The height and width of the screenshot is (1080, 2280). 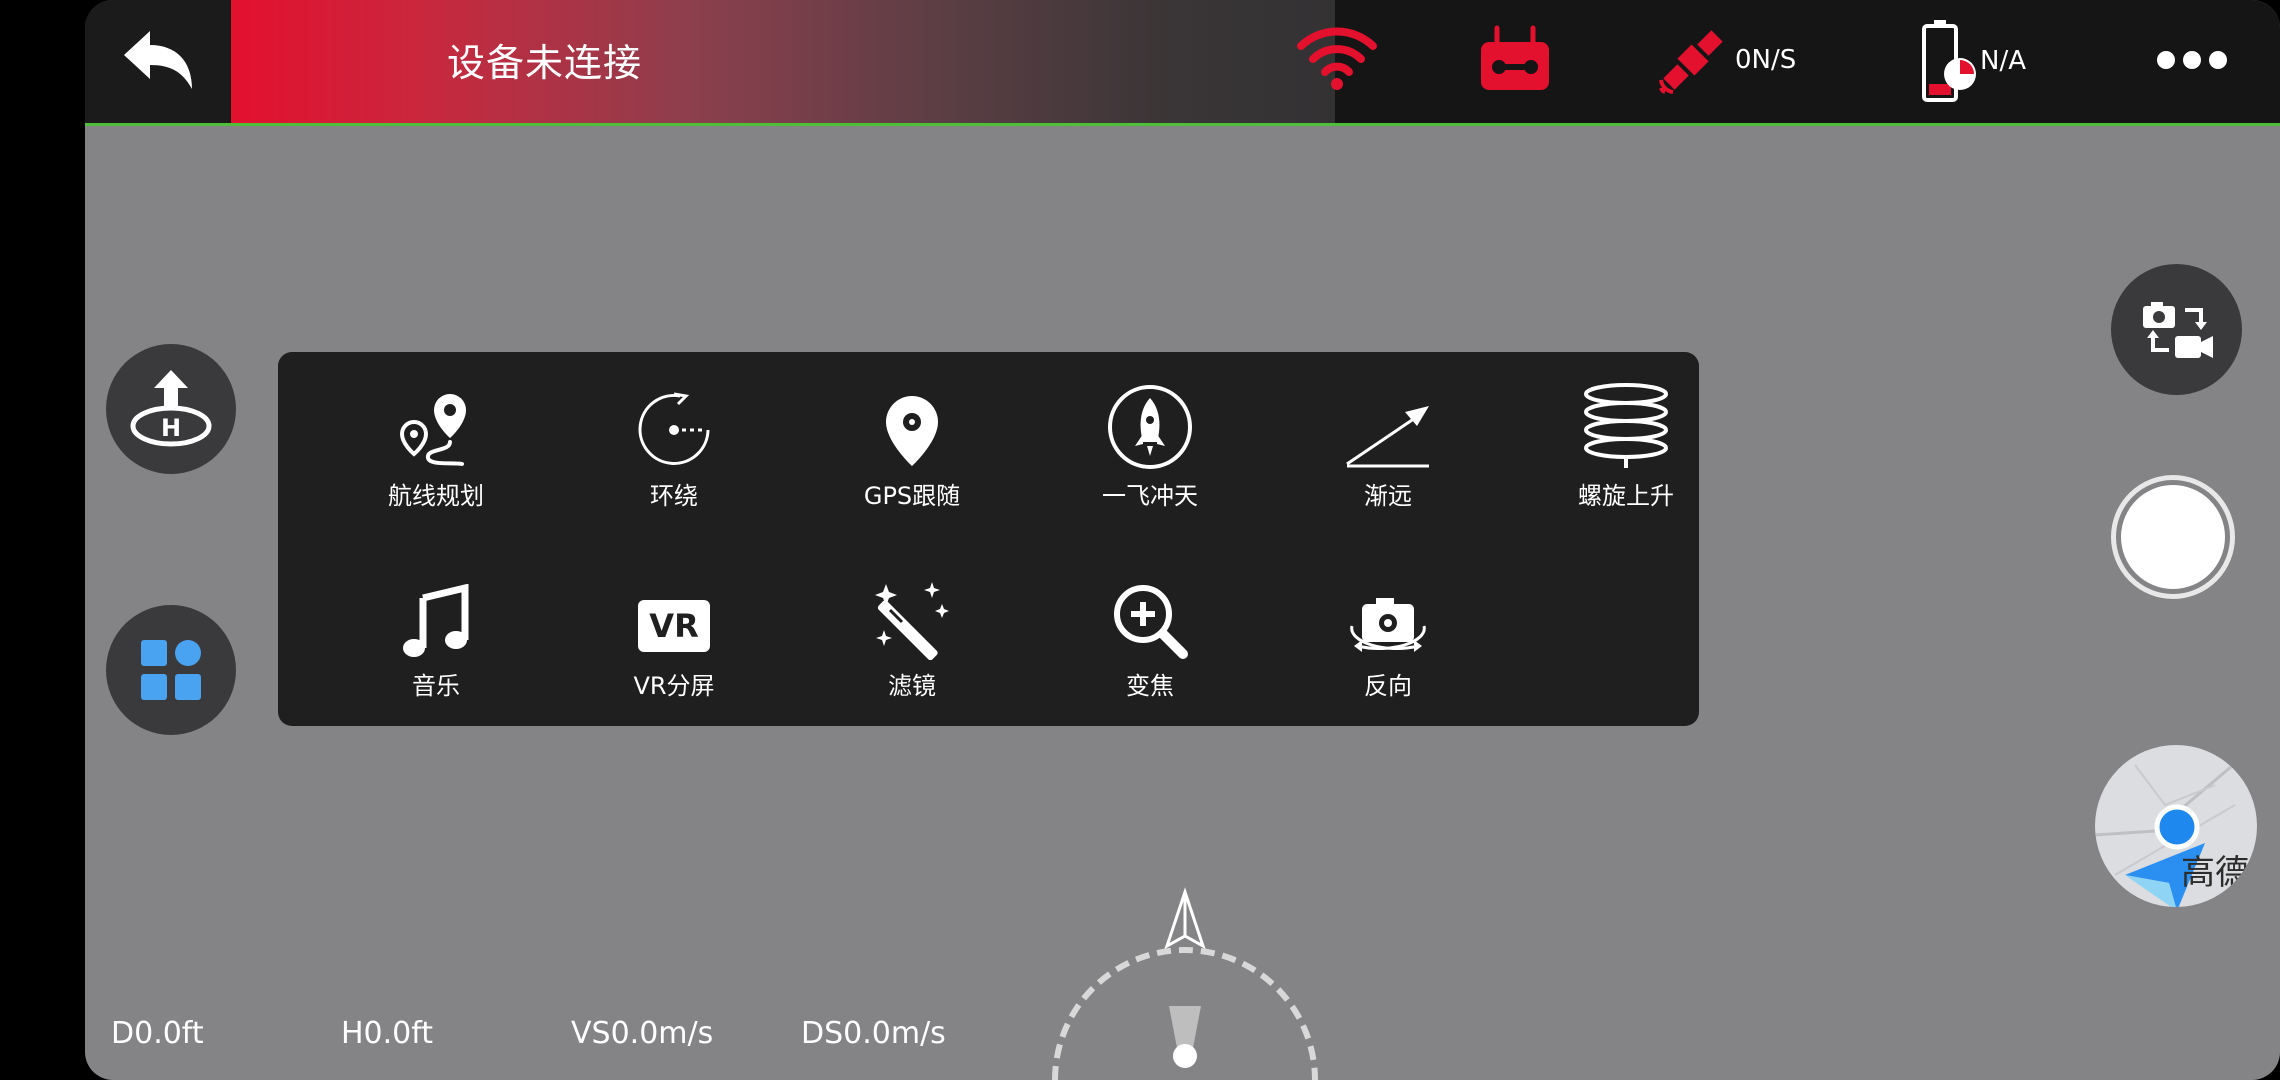 I want to click on route-plan-icon, so click(x=432, y=430).